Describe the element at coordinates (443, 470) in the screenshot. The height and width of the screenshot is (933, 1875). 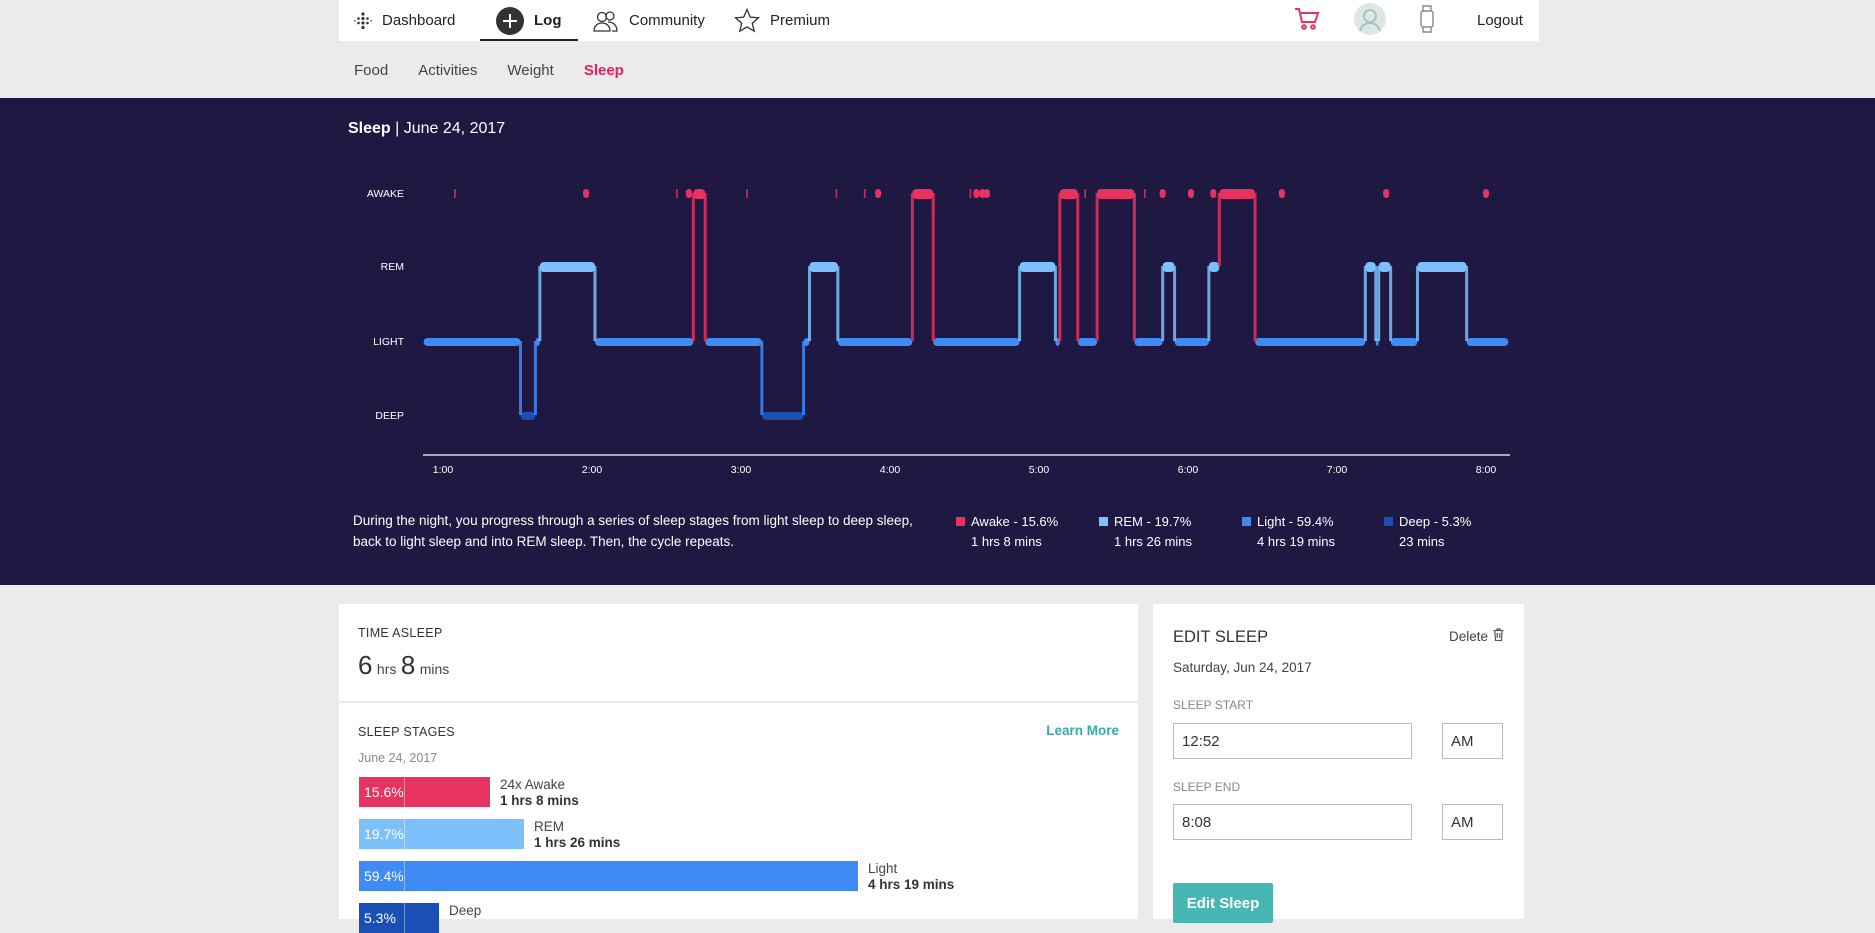
I see `x-tick-label: 1:00` at that location.